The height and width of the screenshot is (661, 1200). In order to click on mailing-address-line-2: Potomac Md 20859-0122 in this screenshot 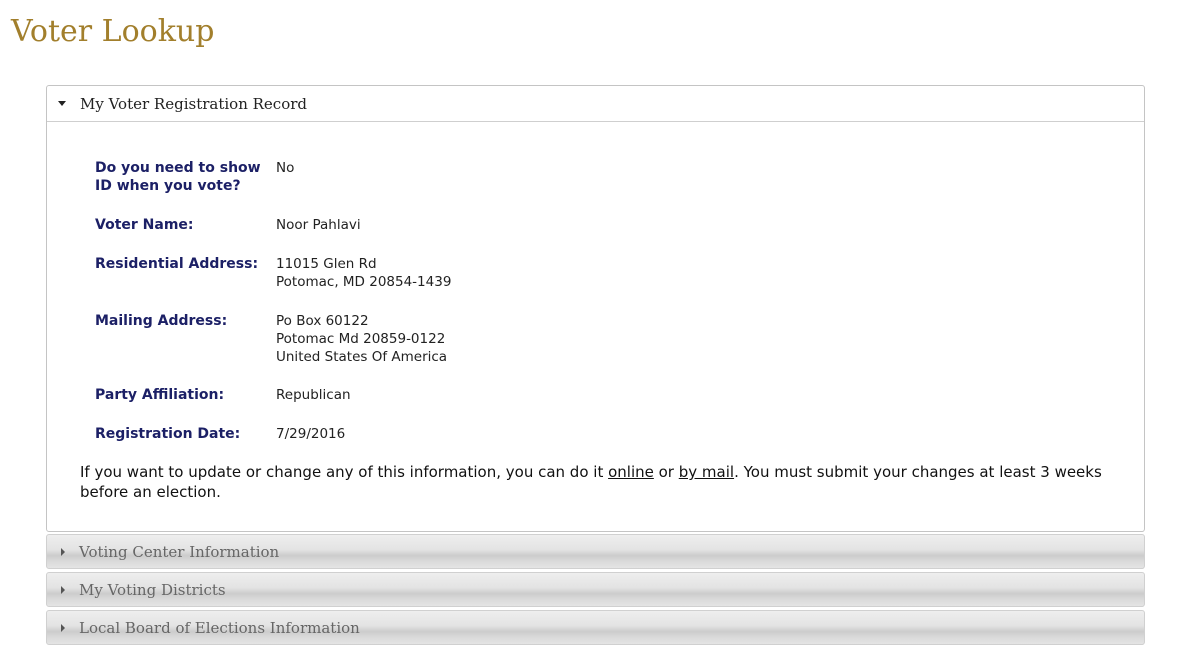, I will do `click(361, 339)`.